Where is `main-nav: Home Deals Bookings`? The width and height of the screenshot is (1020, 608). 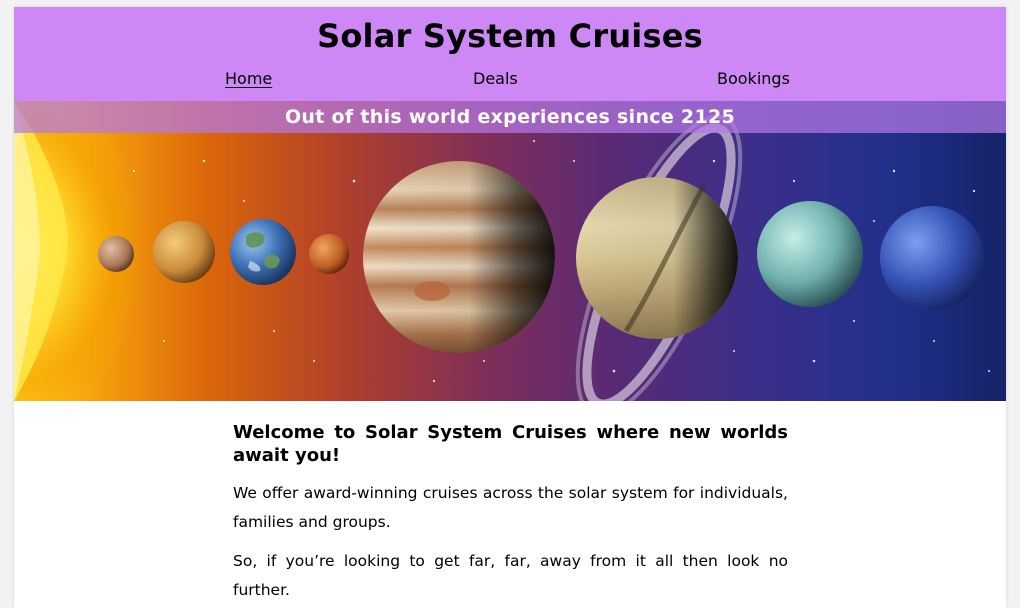
main-nav: Home Deals Bookings is located at coordinates (510, 81).